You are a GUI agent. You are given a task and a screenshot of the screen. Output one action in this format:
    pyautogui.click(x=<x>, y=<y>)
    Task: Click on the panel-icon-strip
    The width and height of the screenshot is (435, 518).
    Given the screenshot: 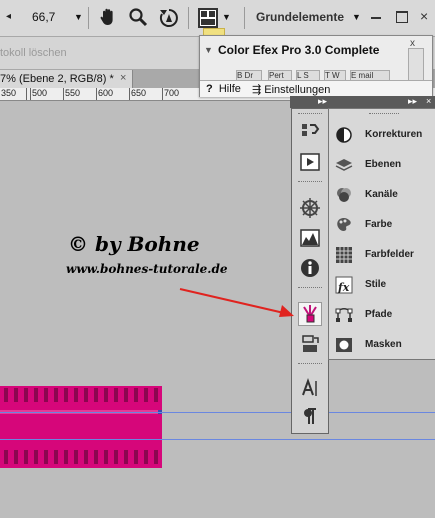 What is the action you would take?
    pyautogui.click(x=310, y=271)
    